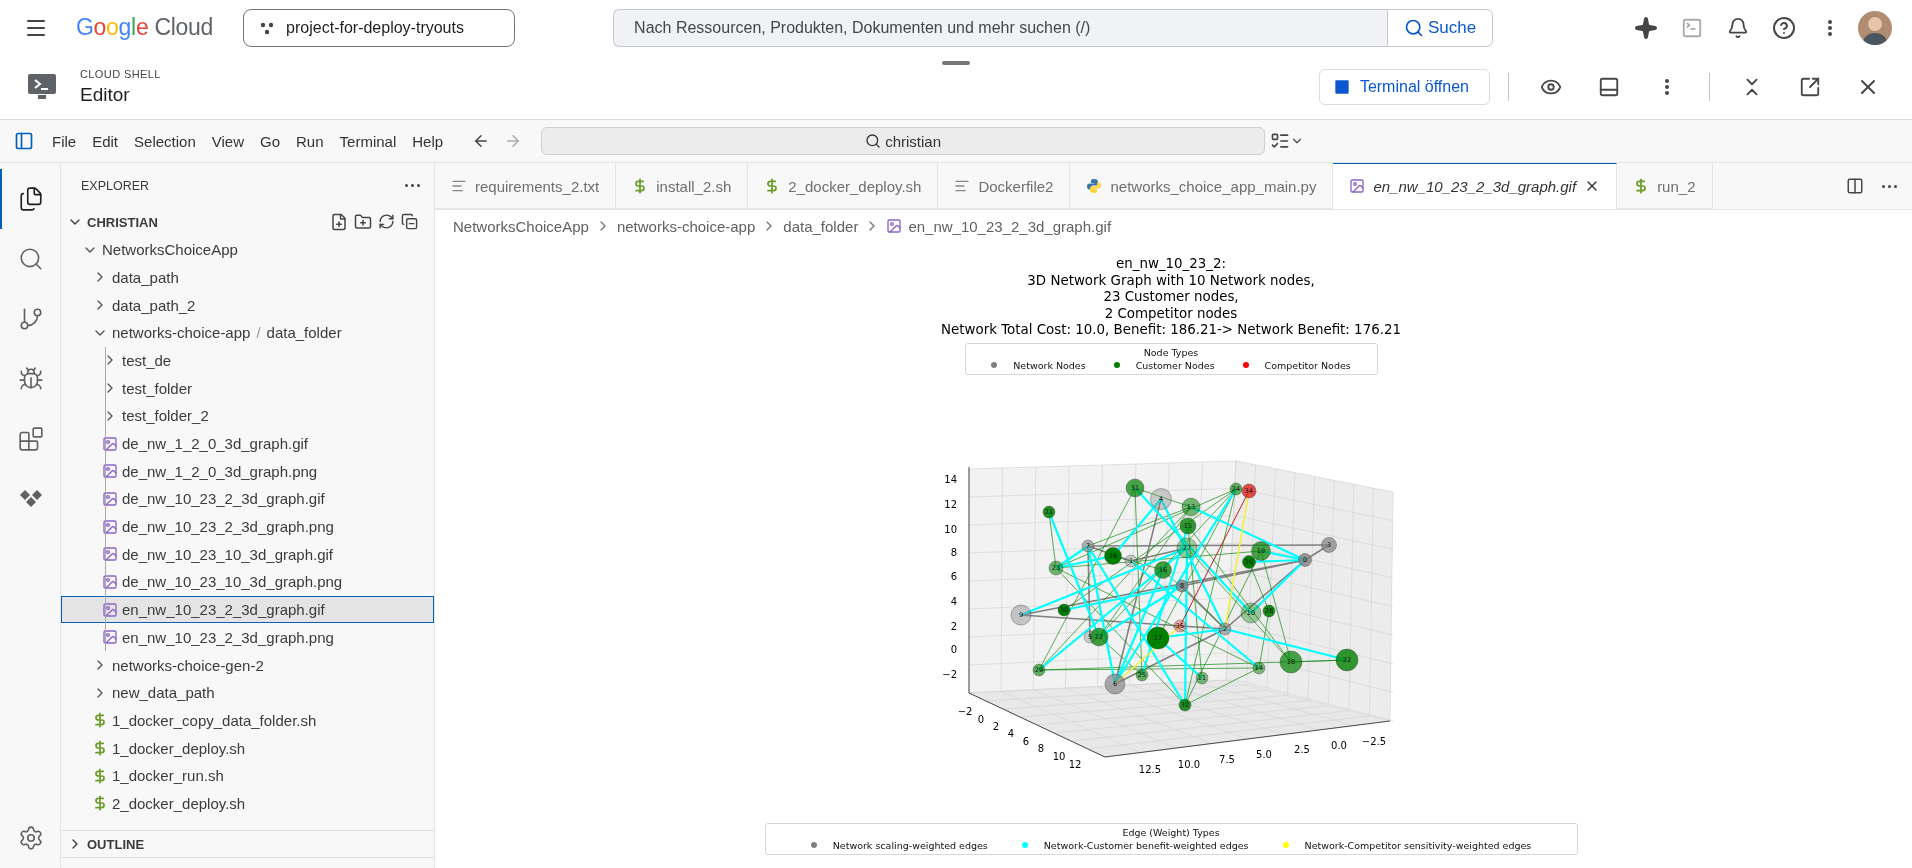 The image size is (1912, 868). I want to click on axis-tick-label: 4, so click(953, 601).